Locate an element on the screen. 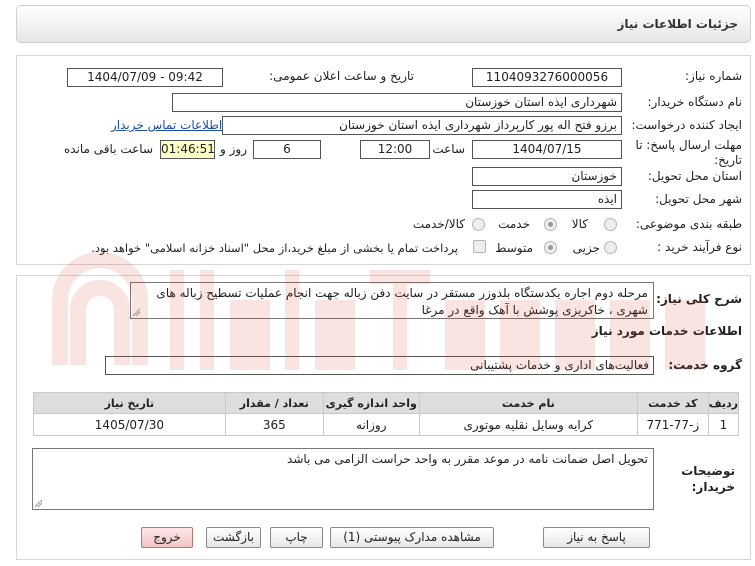  process-medium-radio is located at coordinates (550, 247).